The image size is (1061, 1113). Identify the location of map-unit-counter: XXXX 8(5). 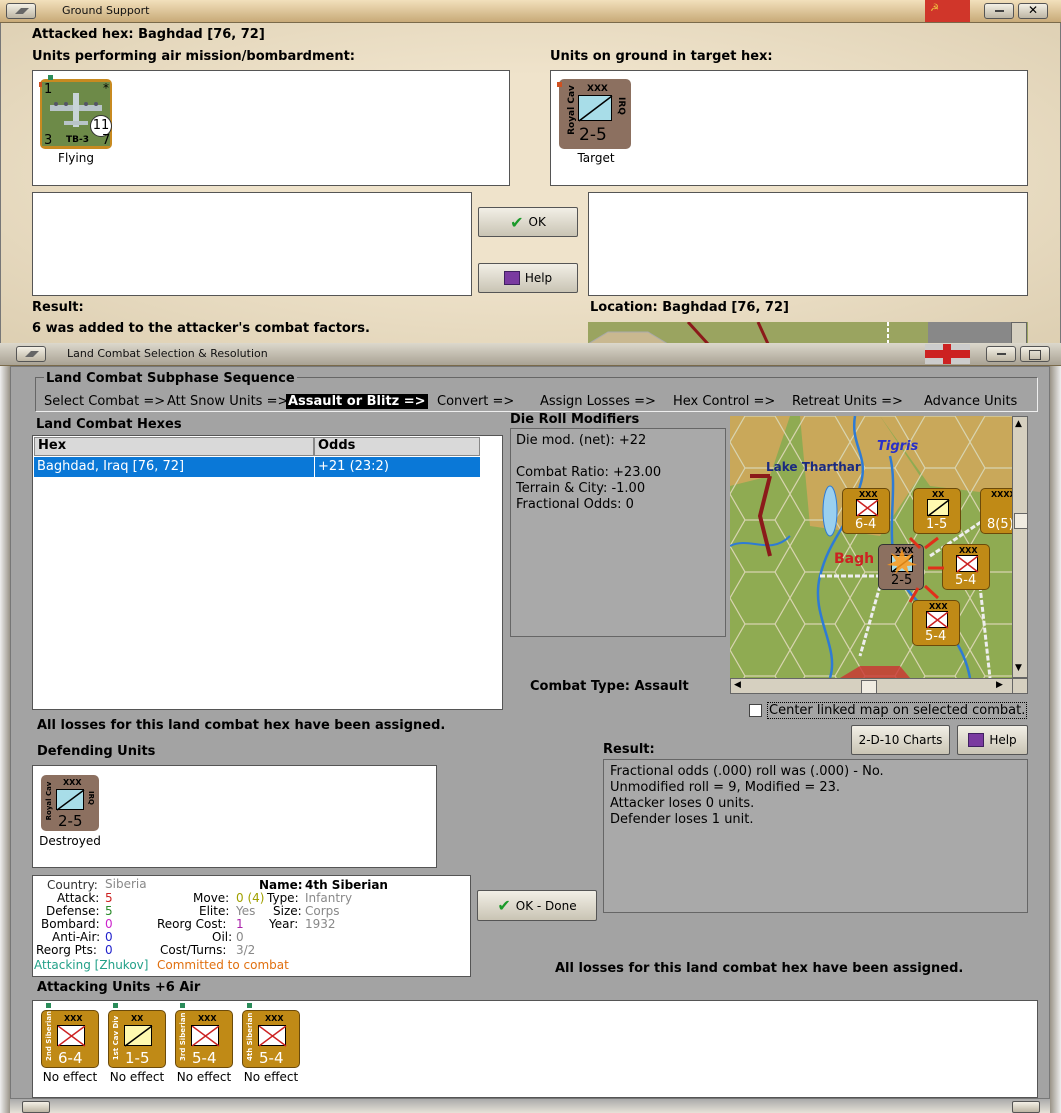
(996, 511).